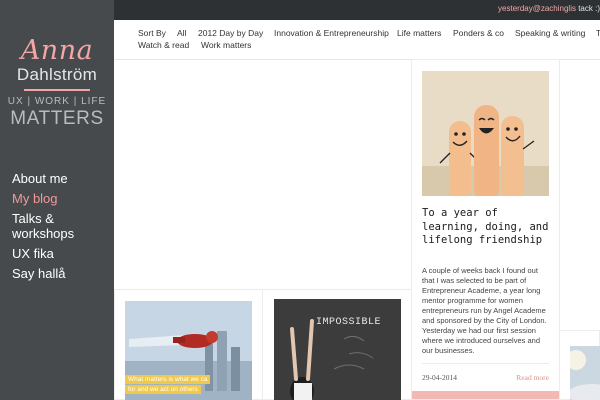  Describe the element at coordinates (57, 90) in the screenshot. I see `logo-divider` at that location.